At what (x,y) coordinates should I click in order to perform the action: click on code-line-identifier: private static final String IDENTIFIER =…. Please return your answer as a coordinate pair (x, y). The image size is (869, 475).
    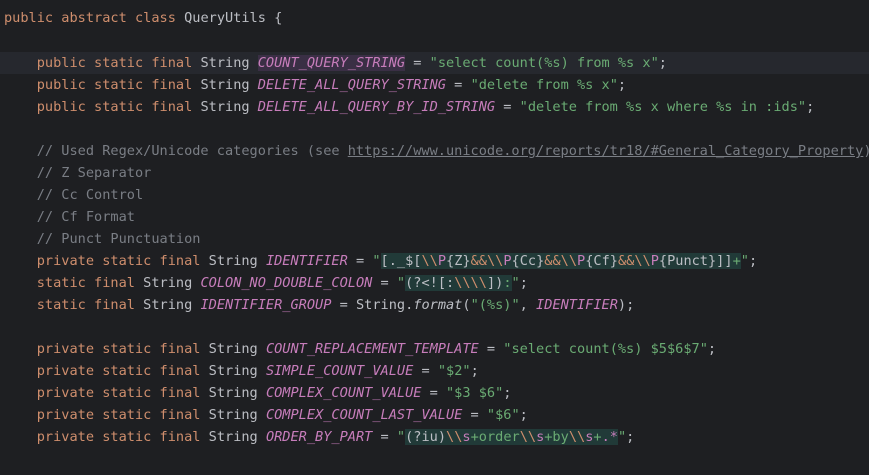
    Looking at the image, I should click on (378, 261).